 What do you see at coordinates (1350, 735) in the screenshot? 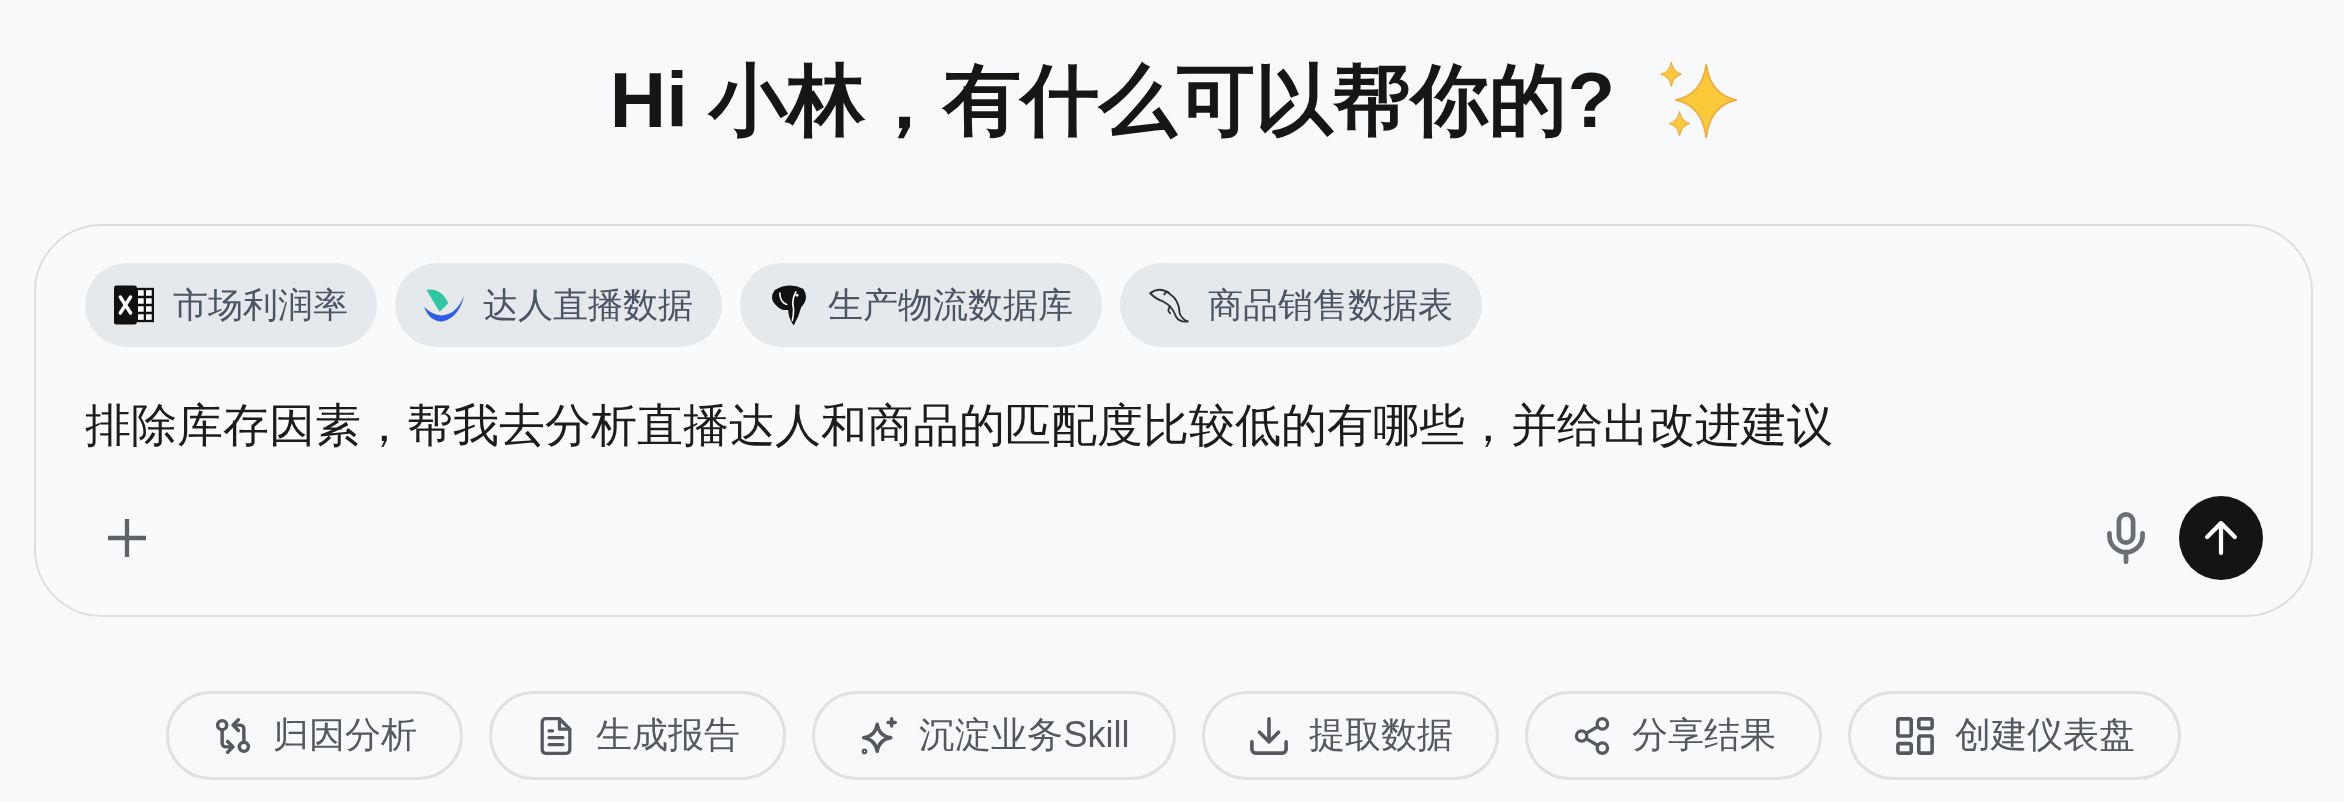
I see `quick-action-button: 提取数据` at bounding box center [1350, 735].